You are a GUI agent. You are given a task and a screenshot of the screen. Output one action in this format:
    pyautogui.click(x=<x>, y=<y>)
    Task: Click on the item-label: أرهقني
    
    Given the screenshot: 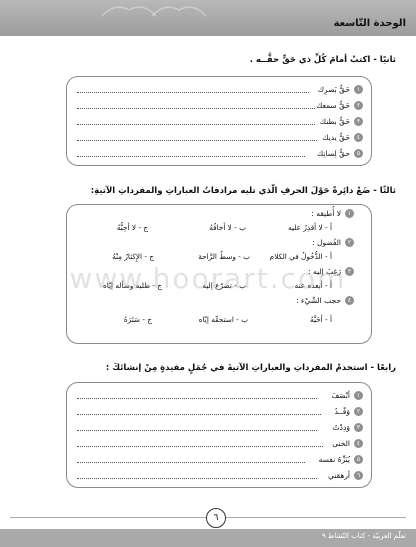 What is the action you would take?
    pyautogui.click(x=339, y=475)
    